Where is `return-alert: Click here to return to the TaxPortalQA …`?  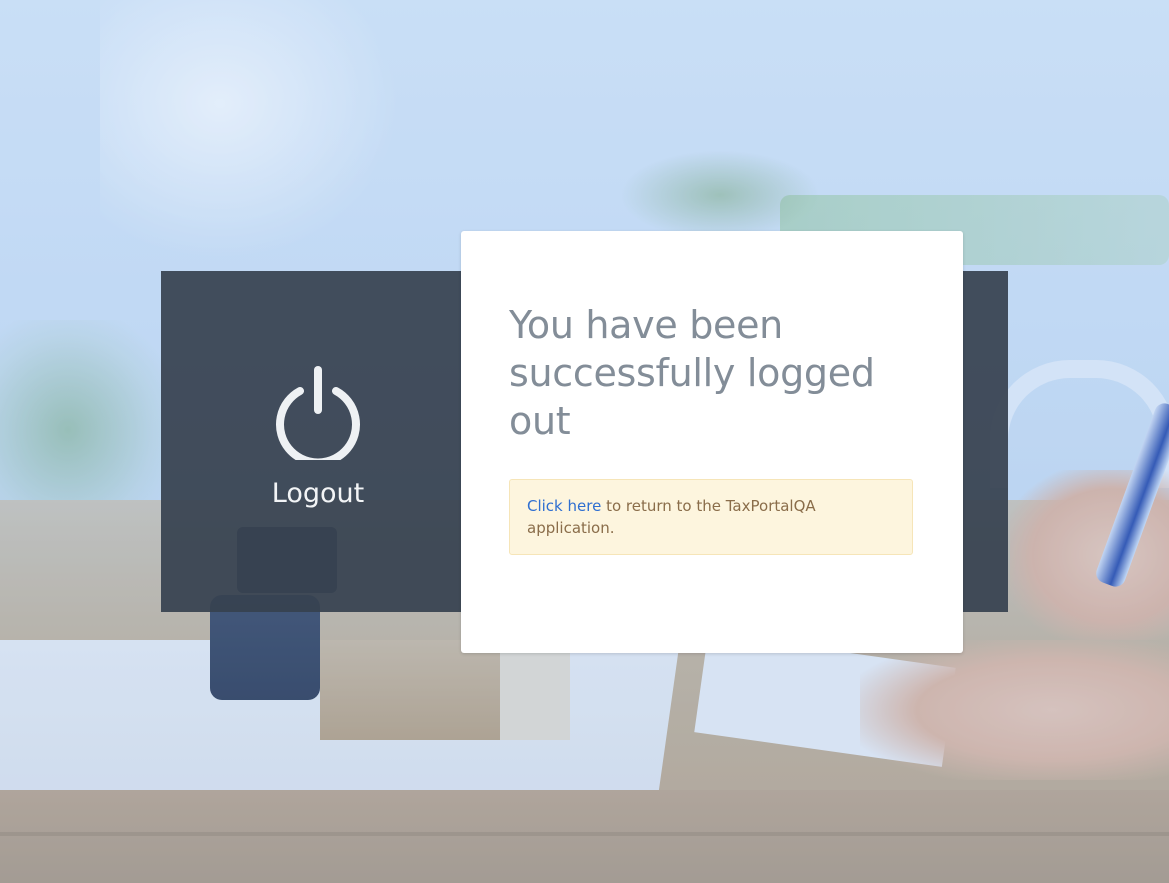 return-alert: Click here to return to the TaxPortalQA … is located at coordinates (711, 517).